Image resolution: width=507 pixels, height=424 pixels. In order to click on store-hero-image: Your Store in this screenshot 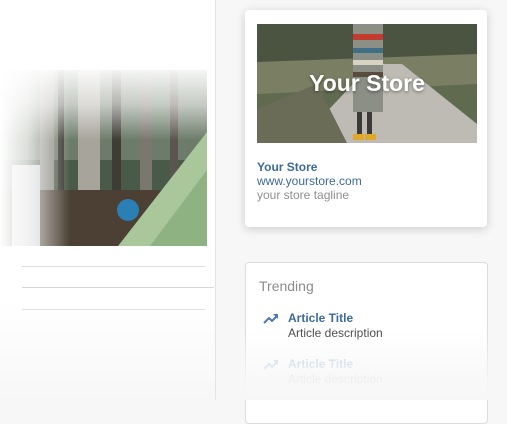, I will do `click(367, 83)`.